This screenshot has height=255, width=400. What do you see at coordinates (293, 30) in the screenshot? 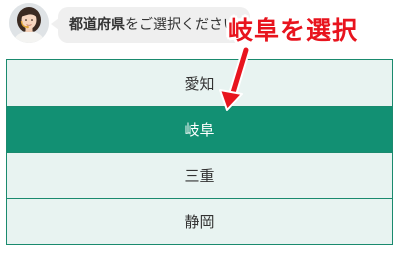
I see `annotation-label: 岐阜を選択` at bounding box center [293, 30].